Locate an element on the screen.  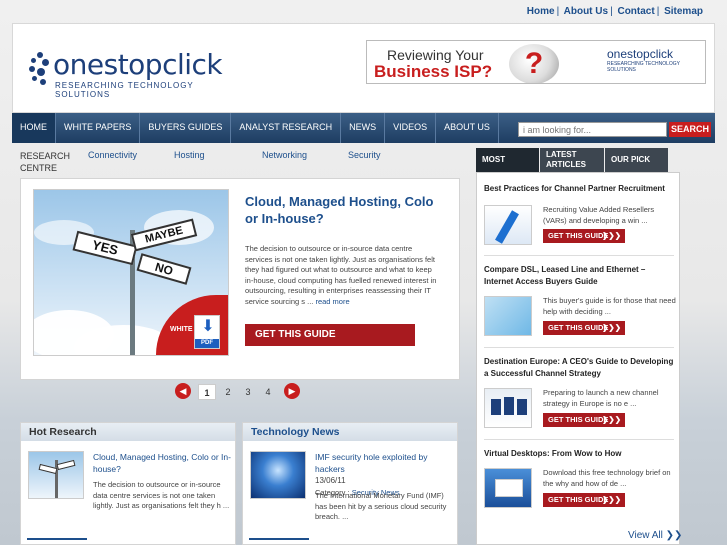
banner-line1: Reviewing Your is located at coordinates (435, 55).